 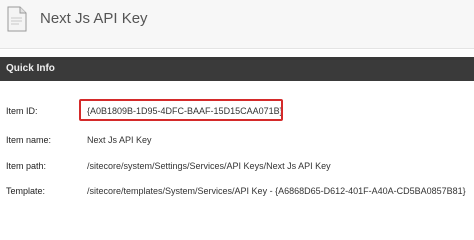 I want to click on item-path-label: Item path:, so click(x=26, y=166).